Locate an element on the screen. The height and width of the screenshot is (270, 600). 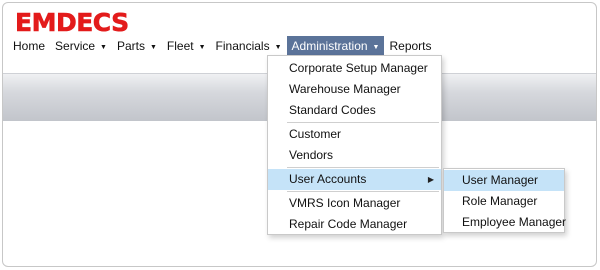
submenu-item-employee-manager: Employee Manager is located at coordinates (505, 222).